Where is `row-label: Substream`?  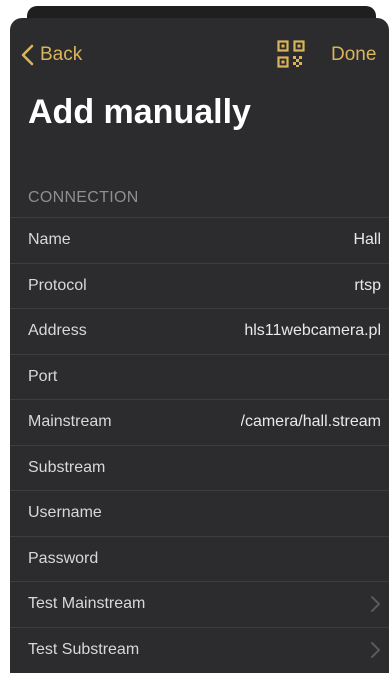 row-label: Substream is located at coordinates (67, 467).